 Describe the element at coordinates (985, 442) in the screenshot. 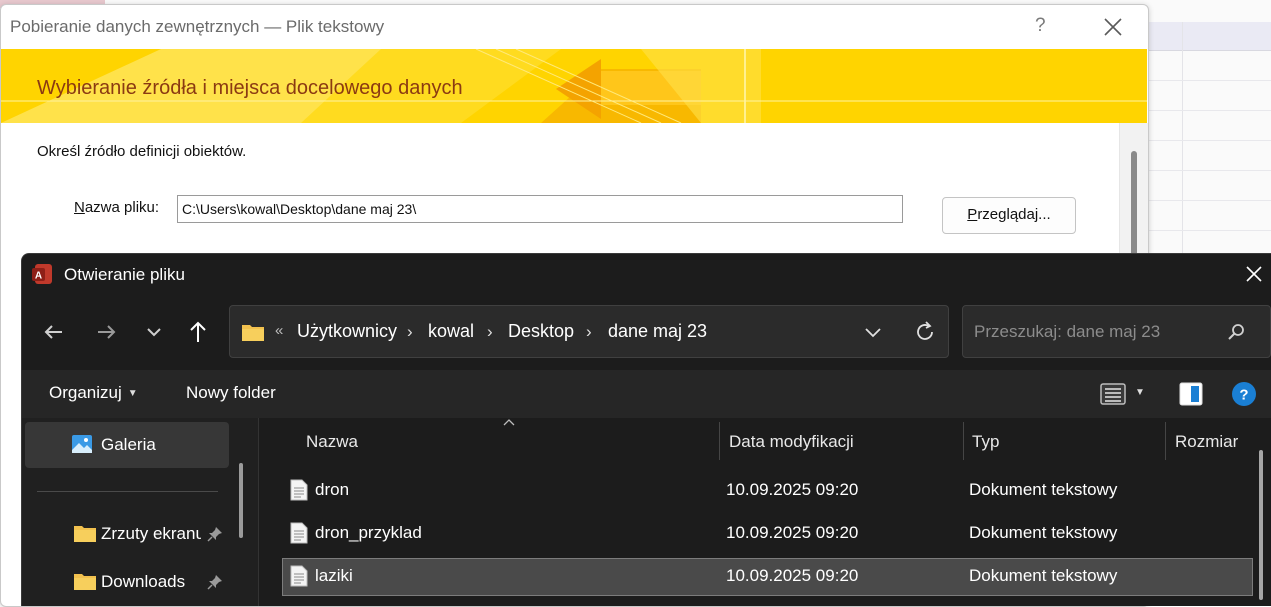

I see `column-header-type: Typ` at that location.